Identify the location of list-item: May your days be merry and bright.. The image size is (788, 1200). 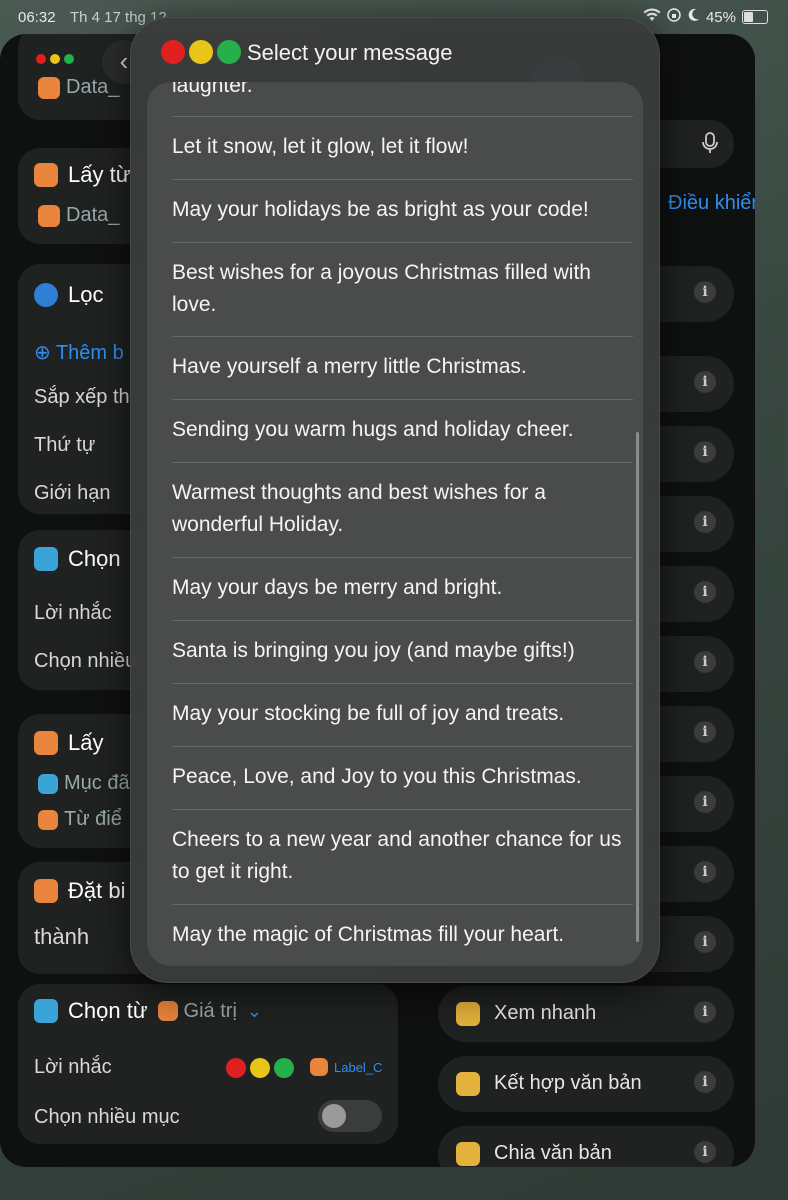
(402, 588).